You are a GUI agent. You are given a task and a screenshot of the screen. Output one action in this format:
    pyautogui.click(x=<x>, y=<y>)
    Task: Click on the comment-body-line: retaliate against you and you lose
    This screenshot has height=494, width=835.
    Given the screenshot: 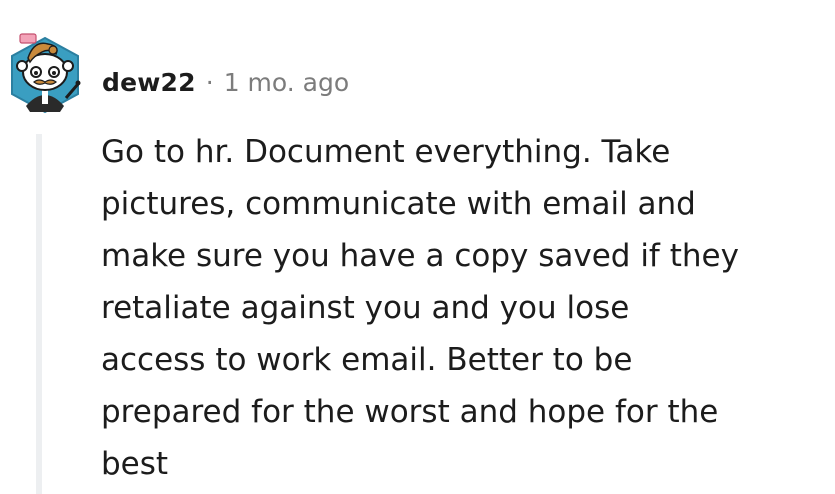 What is the action you would take?
    pyautogui.click(x=365, y=308)
    